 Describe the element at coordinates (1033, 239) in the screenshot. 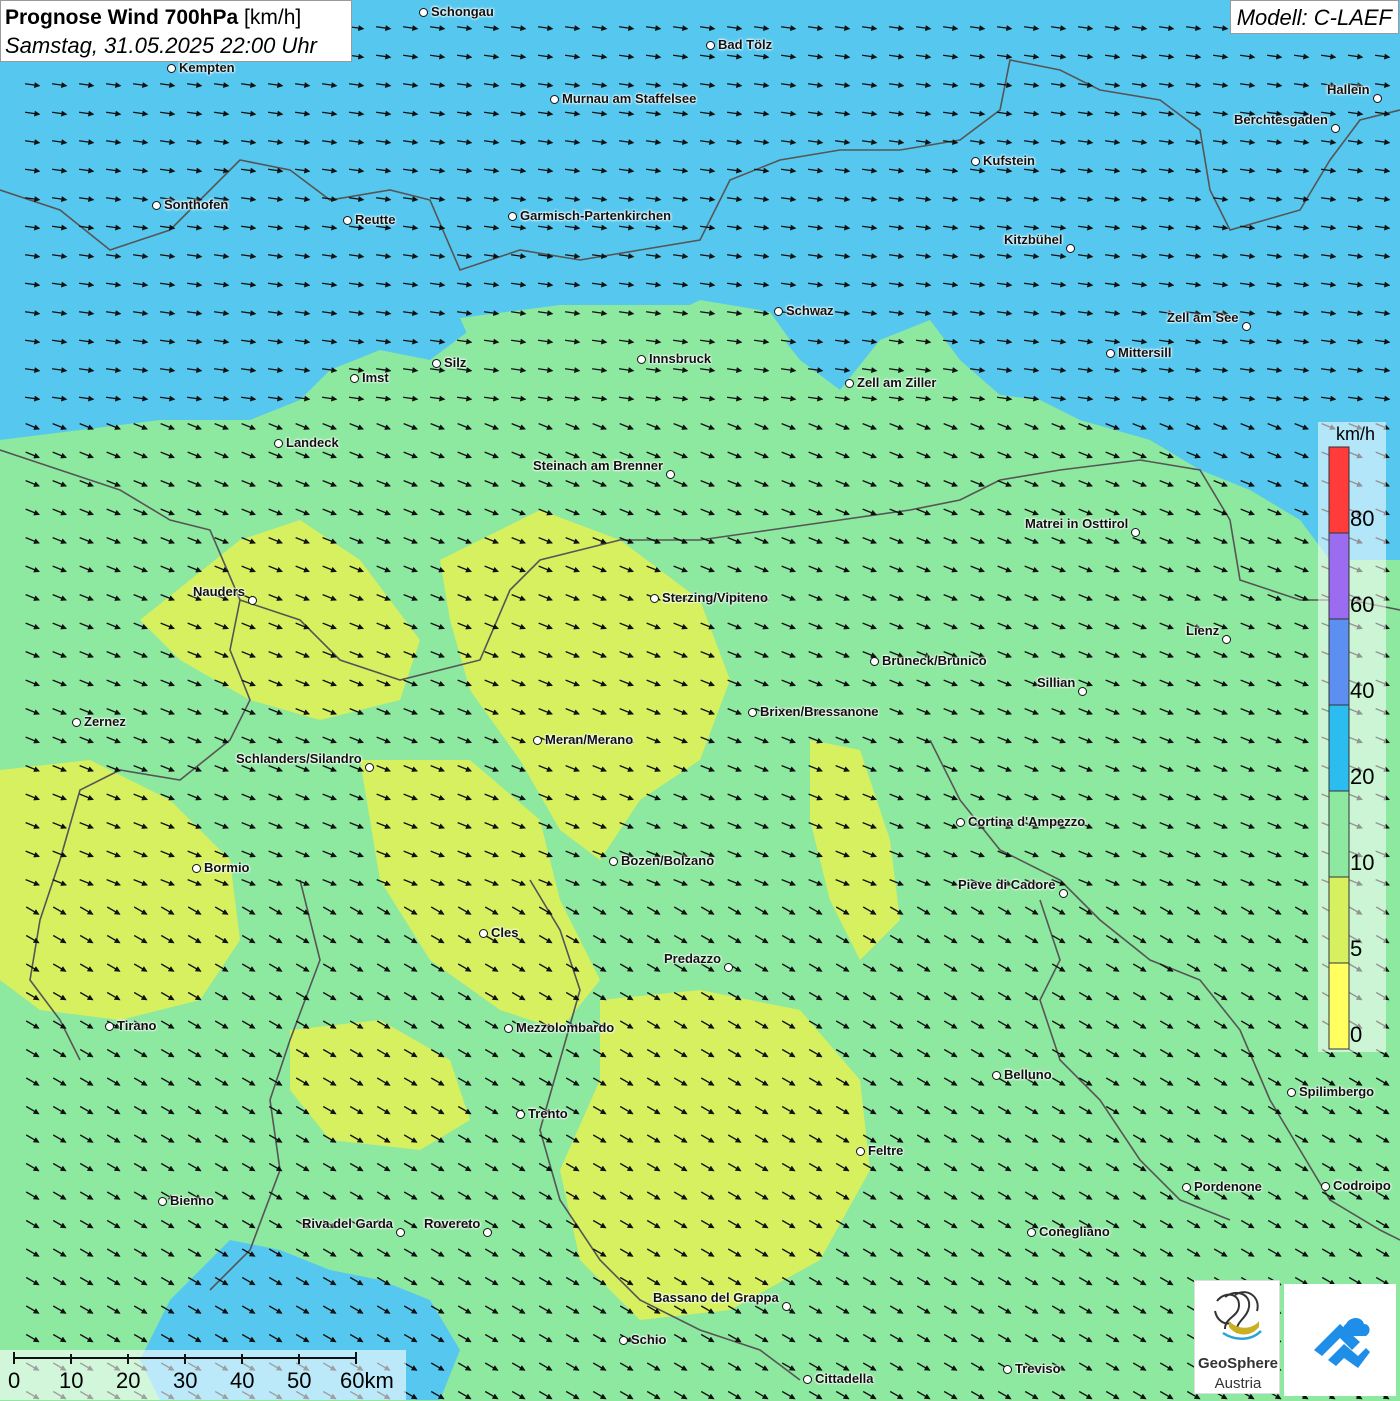

I see `city-label: Kitzbühel` at that location.